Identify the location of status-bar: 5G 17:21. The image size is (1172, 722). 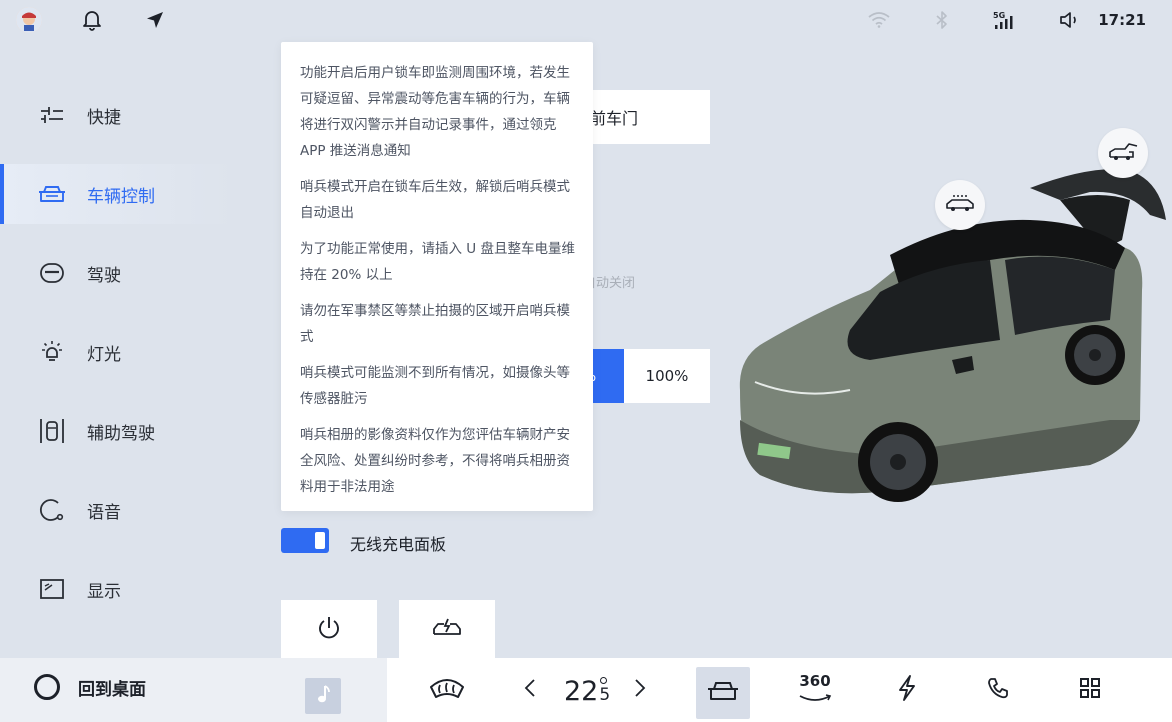
(586, 20).